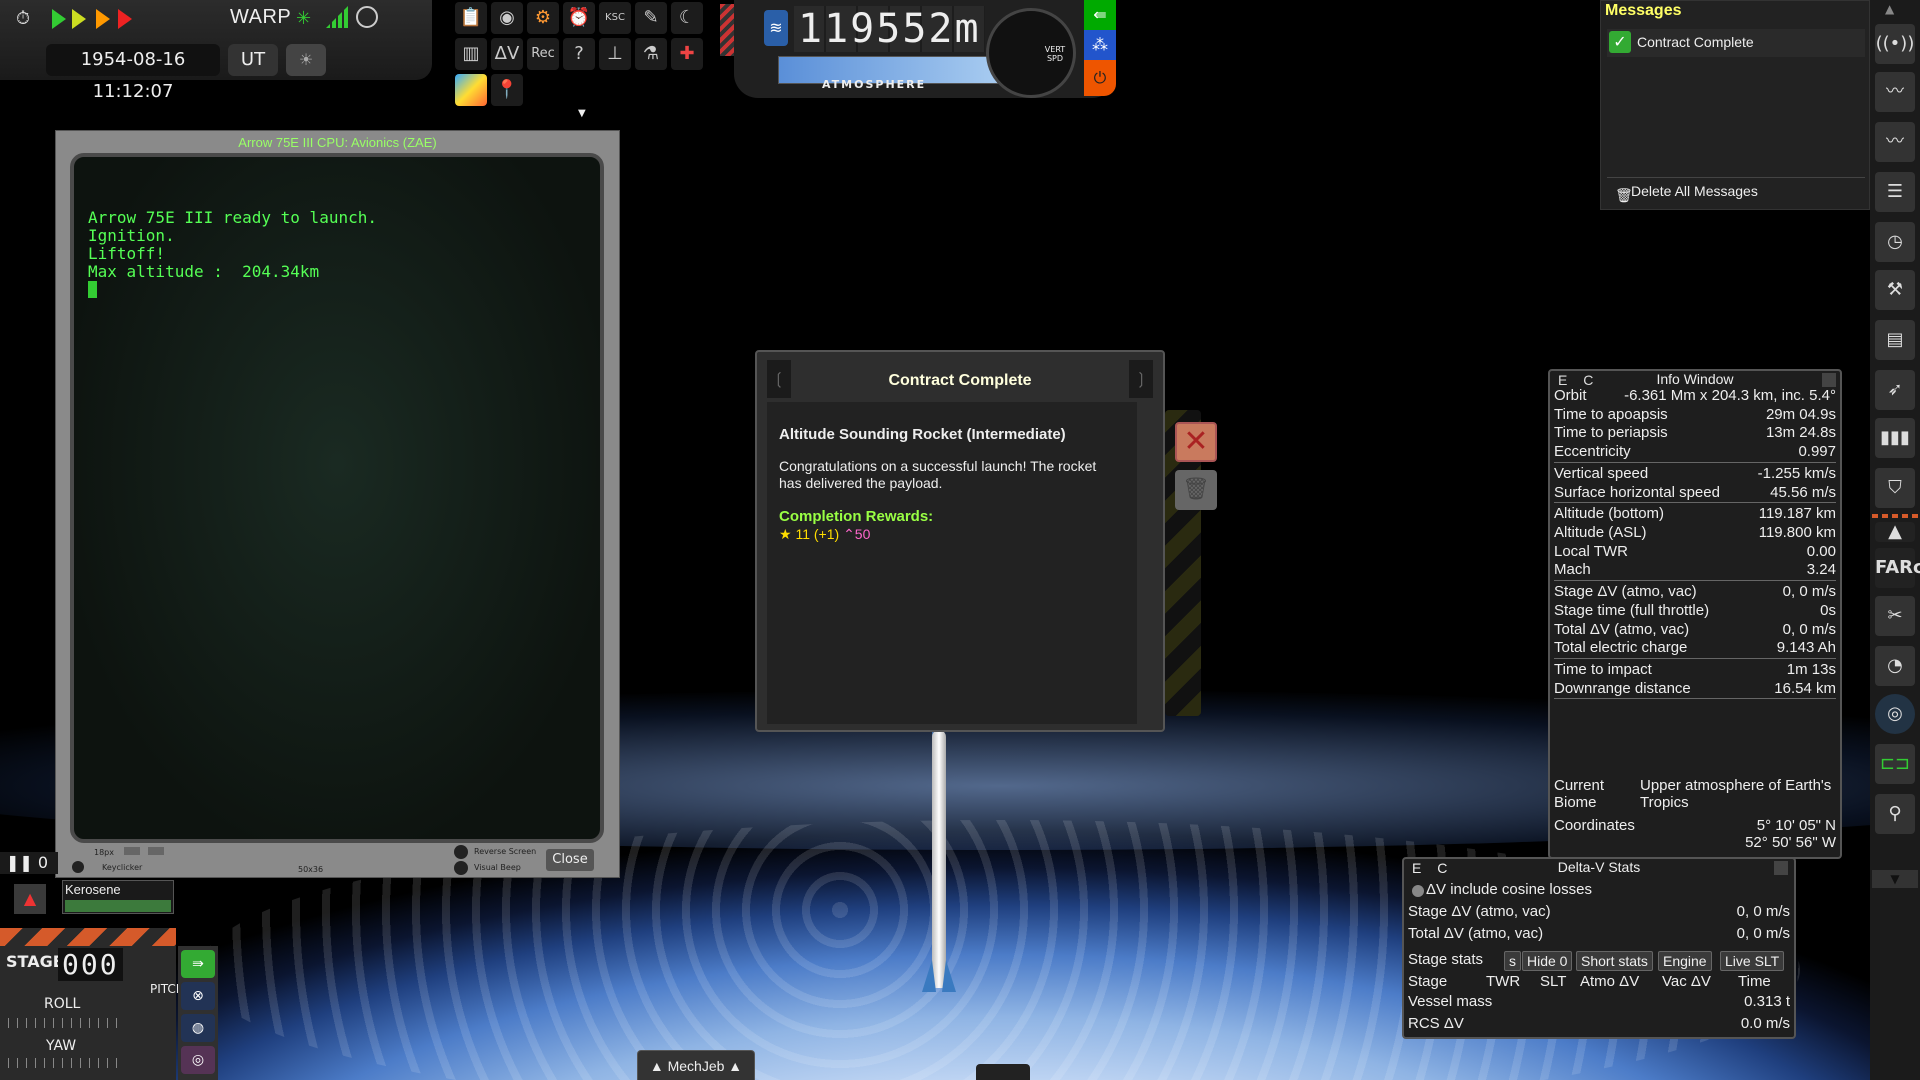 The width and height of the screenshot is (1920, 1080). Describe the element at coordinates (1895, 488) in the screenshot. I see `ticket-icon: ⛉` at that location.